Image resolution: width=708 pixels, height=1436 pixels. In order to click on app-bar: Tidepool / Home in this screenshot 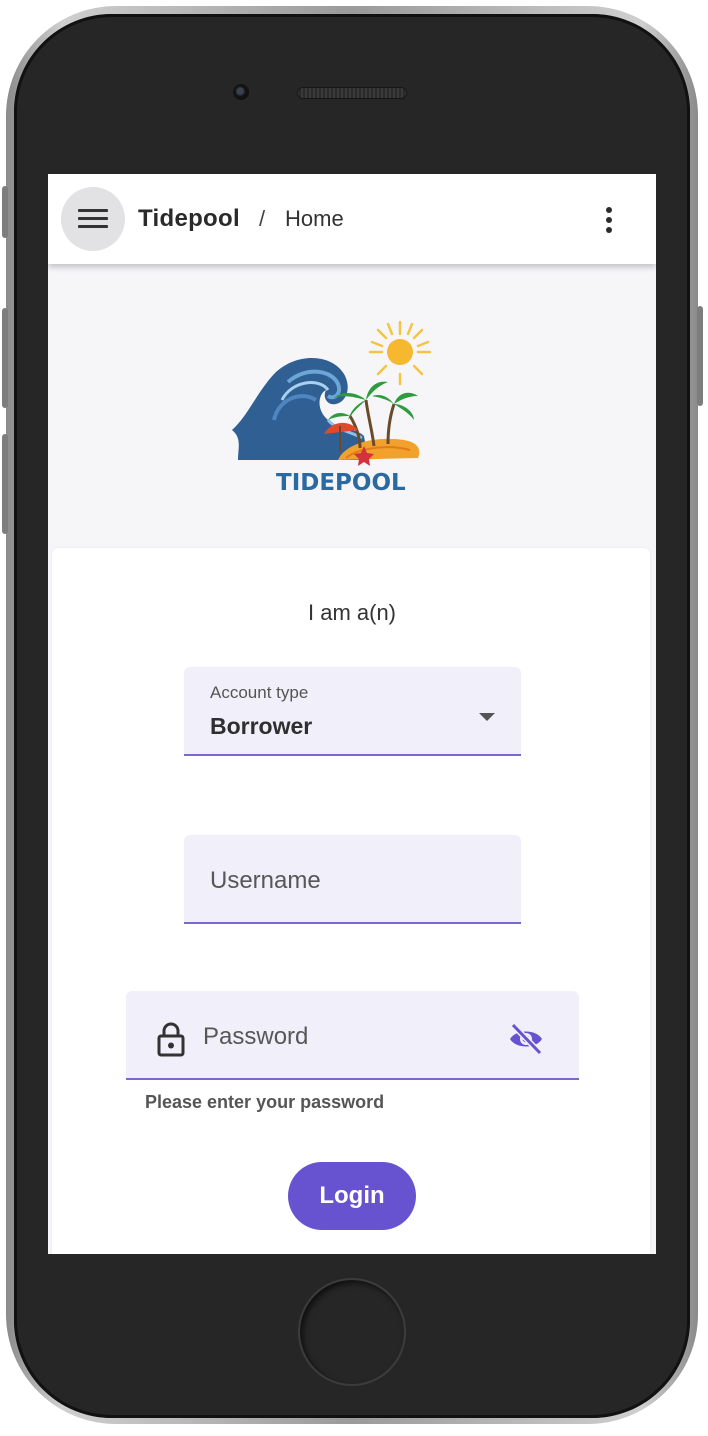, I will do `click(352, 219)`.